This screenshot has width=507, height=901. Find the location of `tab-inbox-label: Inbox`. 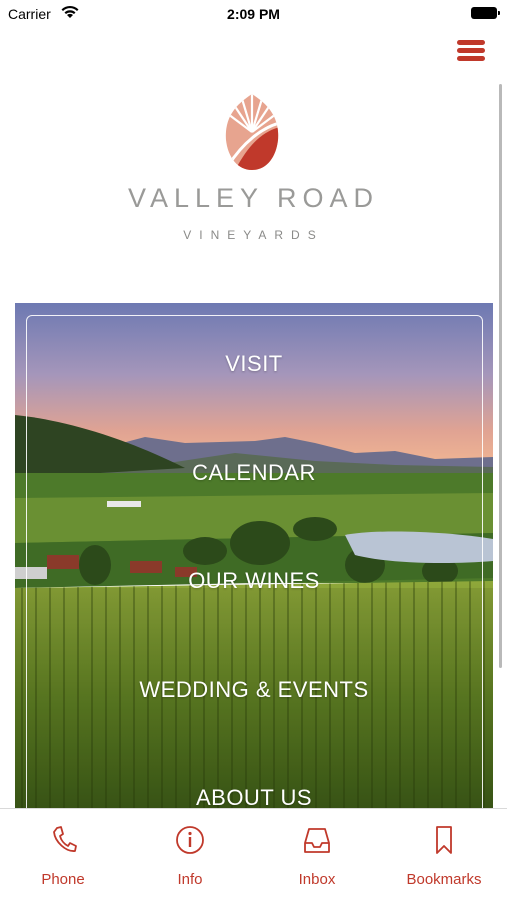

tab-inbox-label: Inbox is located at coordinates (317, 879).